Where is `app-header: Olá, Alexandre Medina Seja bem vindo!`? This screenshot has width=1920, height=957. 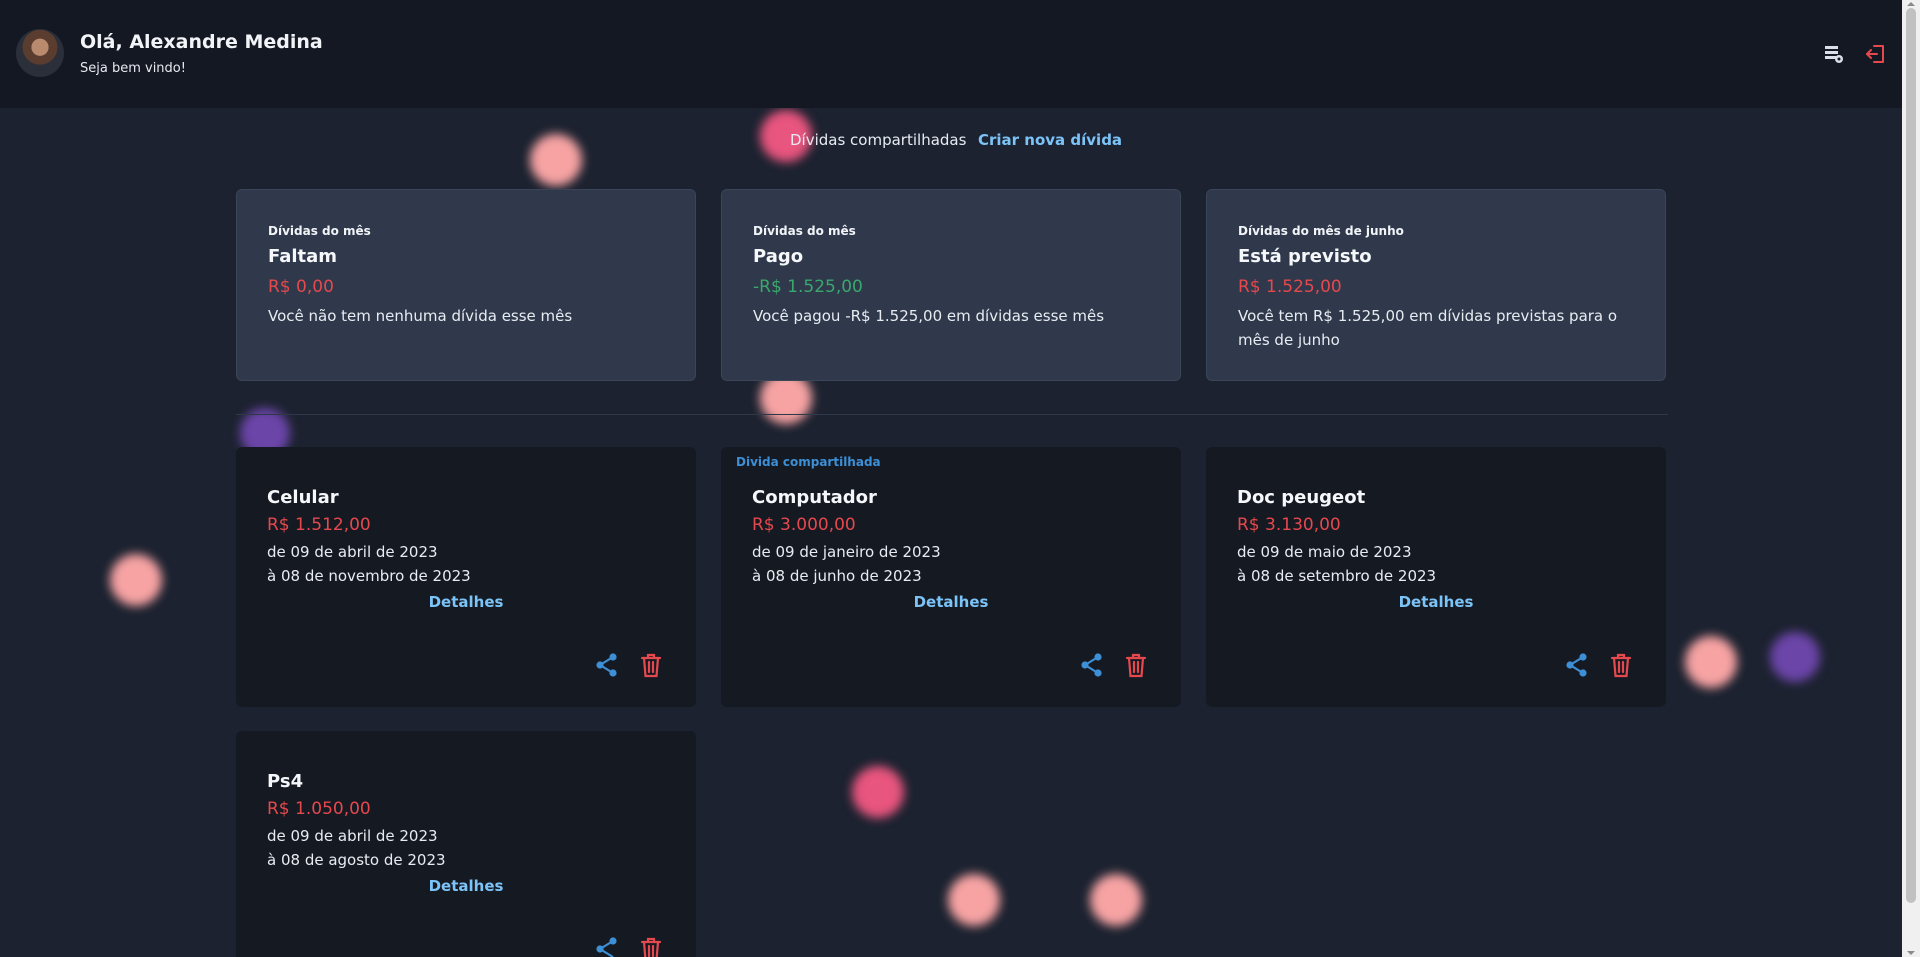
app-header: Olá, Alexandre Medina Seja bem vindo! is located at coordinates (951, 54).